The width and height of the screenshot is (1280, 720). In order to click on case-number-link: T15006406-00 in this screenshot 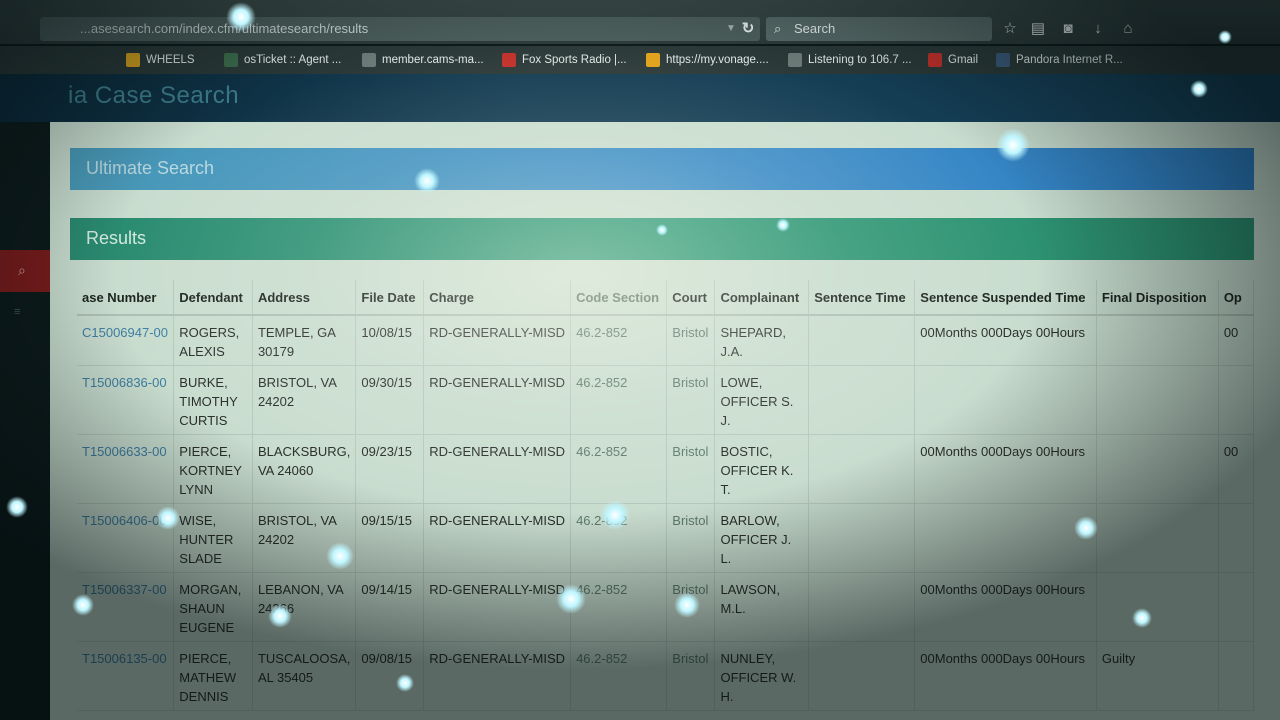, I will do `click(126, 538)`.